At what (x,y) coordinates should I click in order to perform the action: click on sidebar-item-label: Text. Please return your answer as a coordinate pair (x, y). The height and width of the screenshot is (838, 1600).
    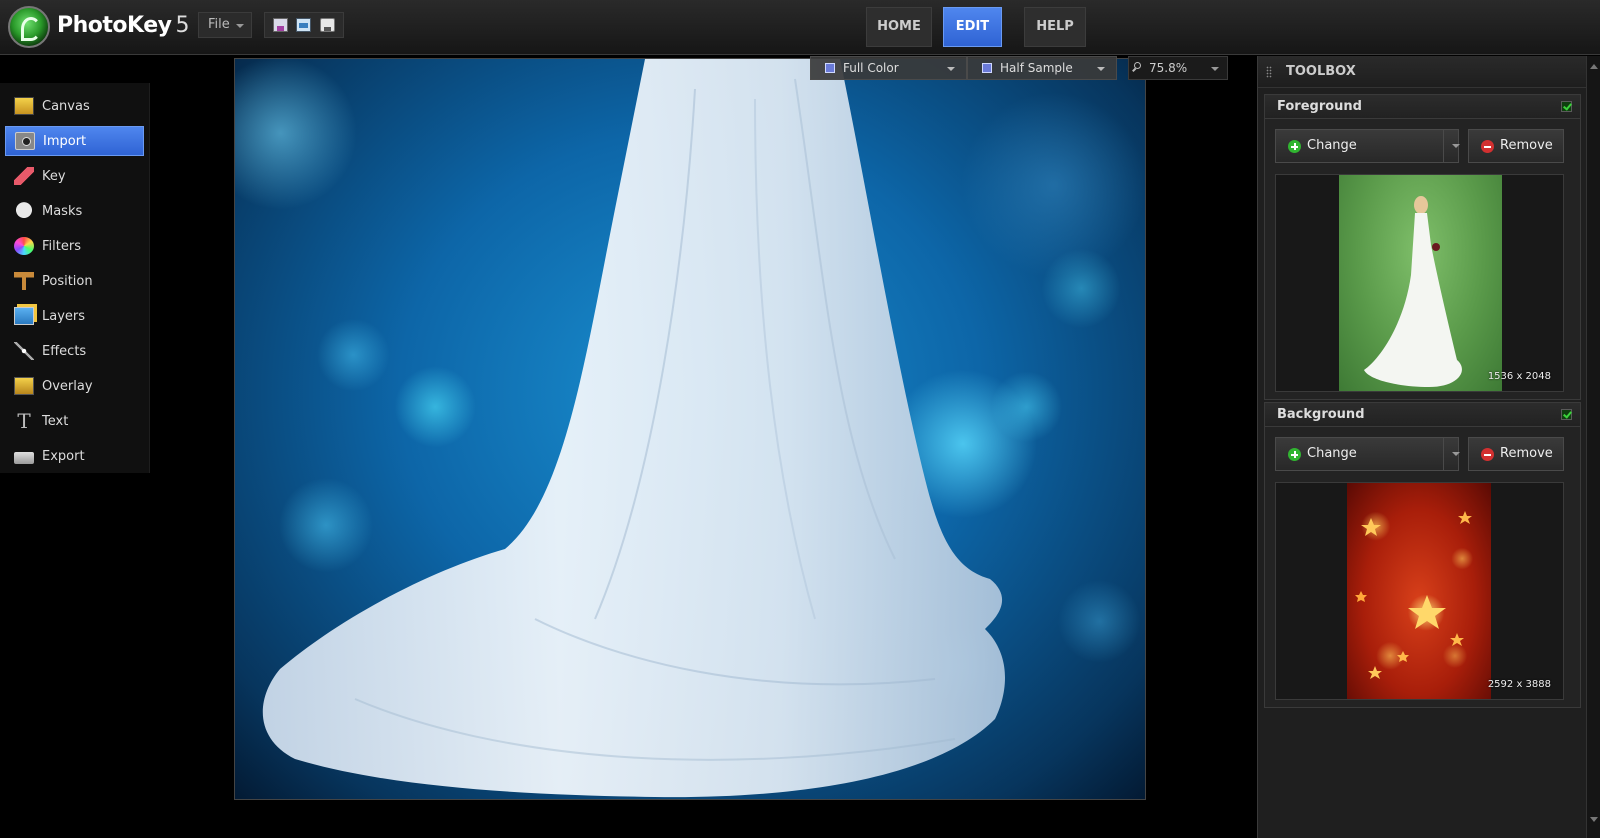
    Looking at the image, I should click on (55, 421).